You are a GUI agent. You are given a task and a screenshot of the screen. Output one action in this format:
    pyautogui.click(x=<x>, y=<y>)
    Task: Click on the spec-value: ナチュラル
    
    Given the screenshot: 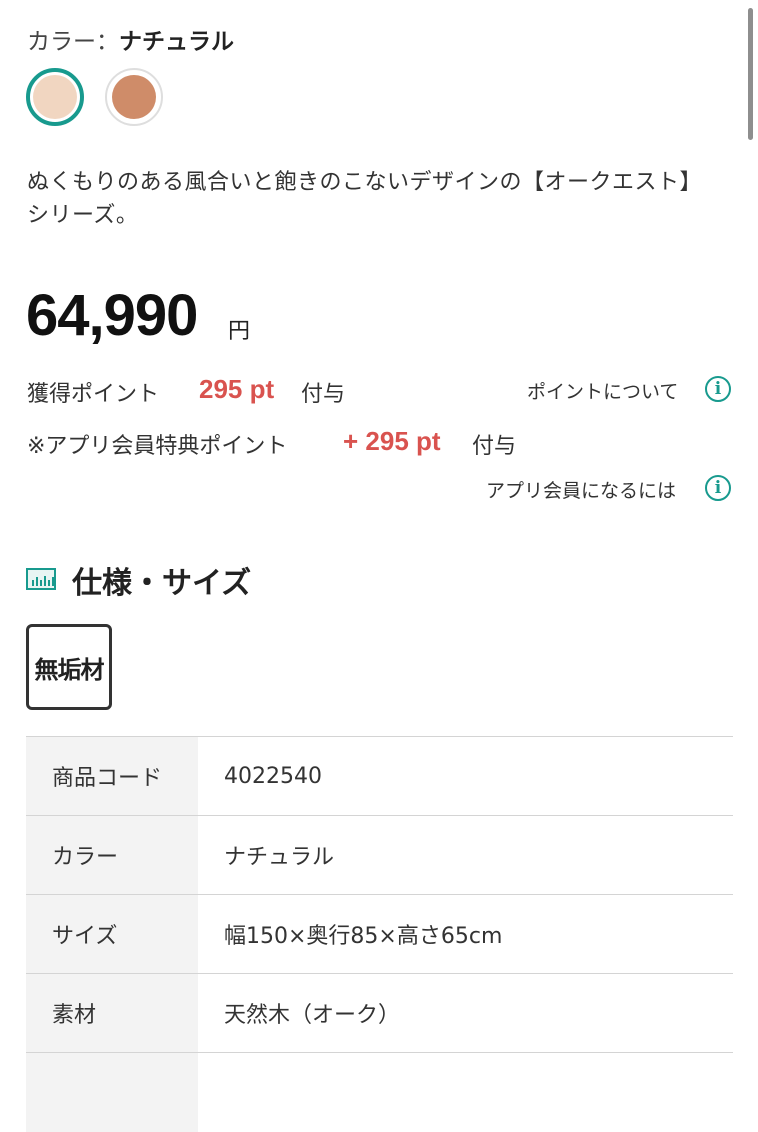 What is the action you would take?
    pyautogui.click(x=279, y=857)
    